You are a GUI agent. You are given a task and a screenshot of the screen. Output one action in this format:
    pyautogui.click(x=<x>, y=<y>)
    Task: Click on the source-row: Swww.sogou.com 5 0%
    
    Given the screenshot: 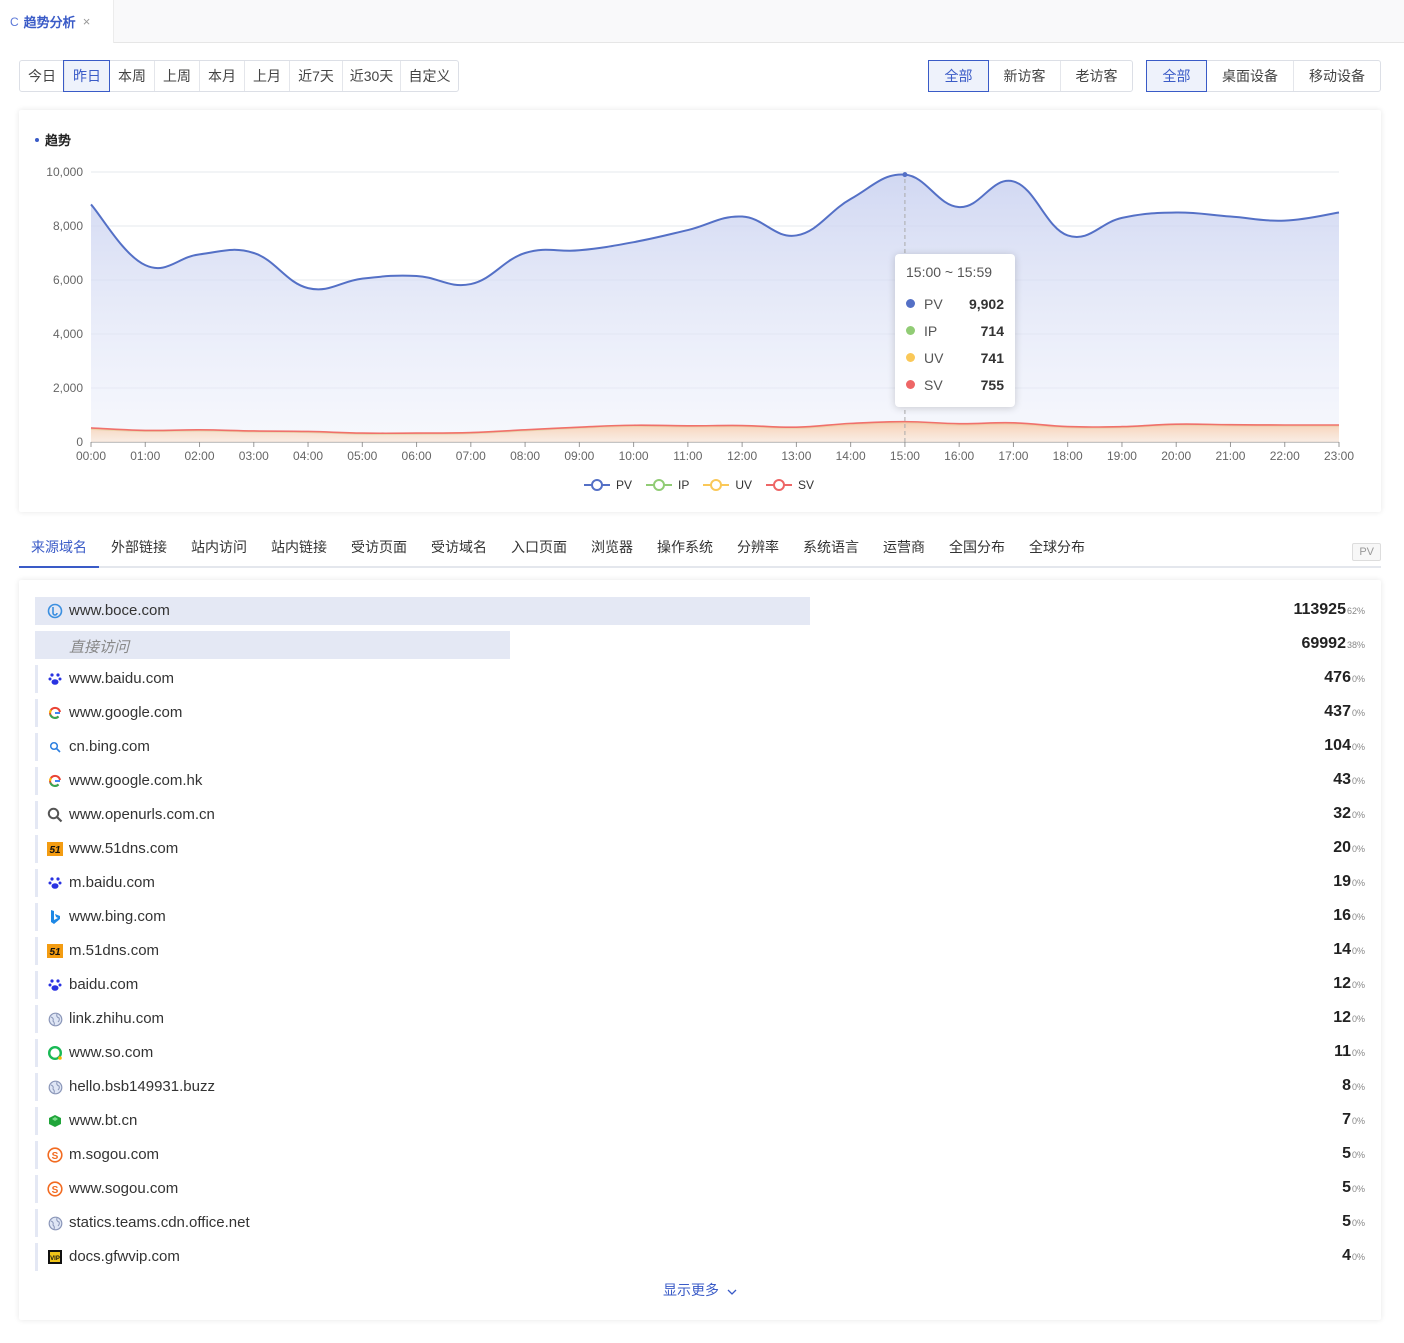 What is the action you would take?
    pyautogui.click(x=700, y=1189)
    